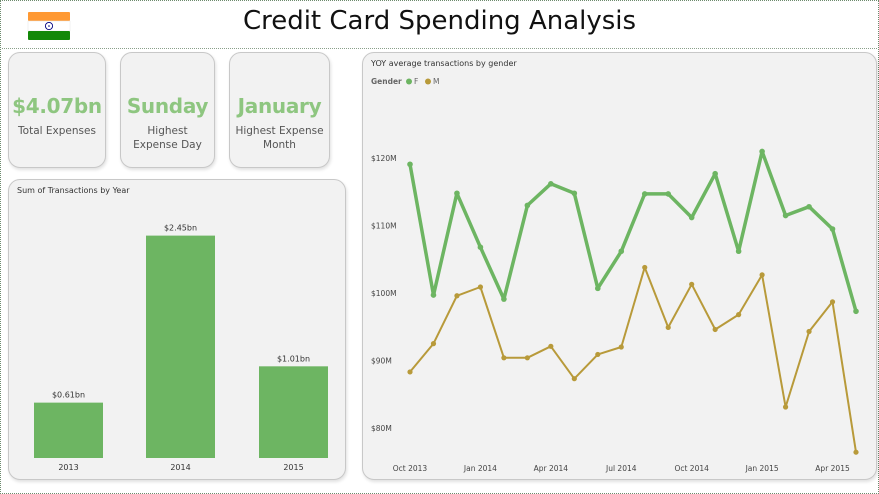  Describe the element at coordinates (167, 106) in the screenshot. I see `kpi-highest-expense-day-value: Sunday` at that location.